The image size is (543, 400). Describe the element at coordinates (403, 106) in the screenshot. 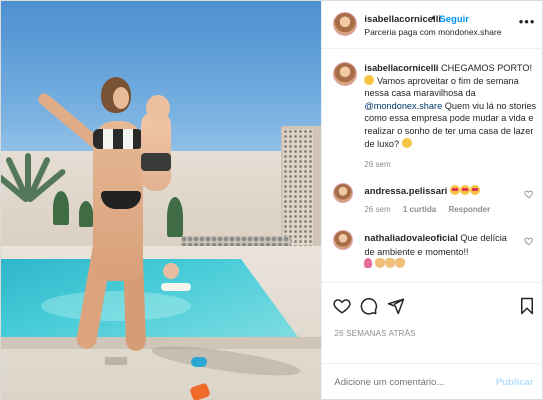

I see `caption-mention-link: @mondonex.share` at that location.